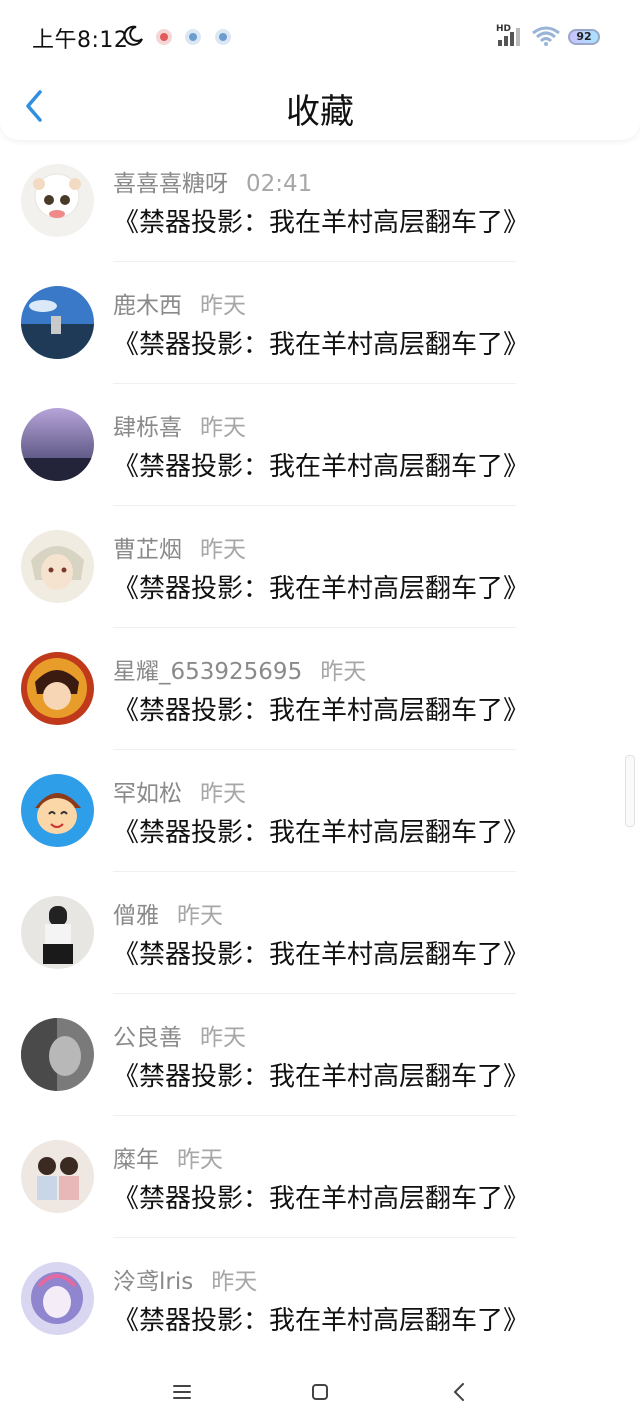 Image resolution: width=640 pixels, height=1422 pixels. Describe the element at coordinates (80, 40) in the screenshot. I see `status-time: 上午8:12` at that location.